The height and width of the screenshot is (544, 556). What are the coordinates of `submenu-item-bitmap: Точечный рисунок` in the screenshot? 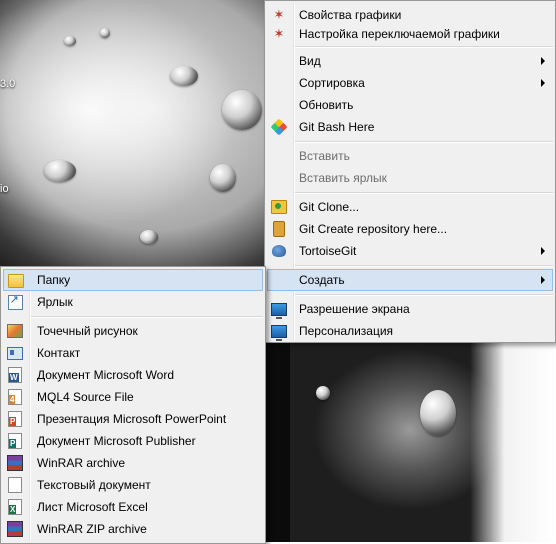 It's located at (133, 331).